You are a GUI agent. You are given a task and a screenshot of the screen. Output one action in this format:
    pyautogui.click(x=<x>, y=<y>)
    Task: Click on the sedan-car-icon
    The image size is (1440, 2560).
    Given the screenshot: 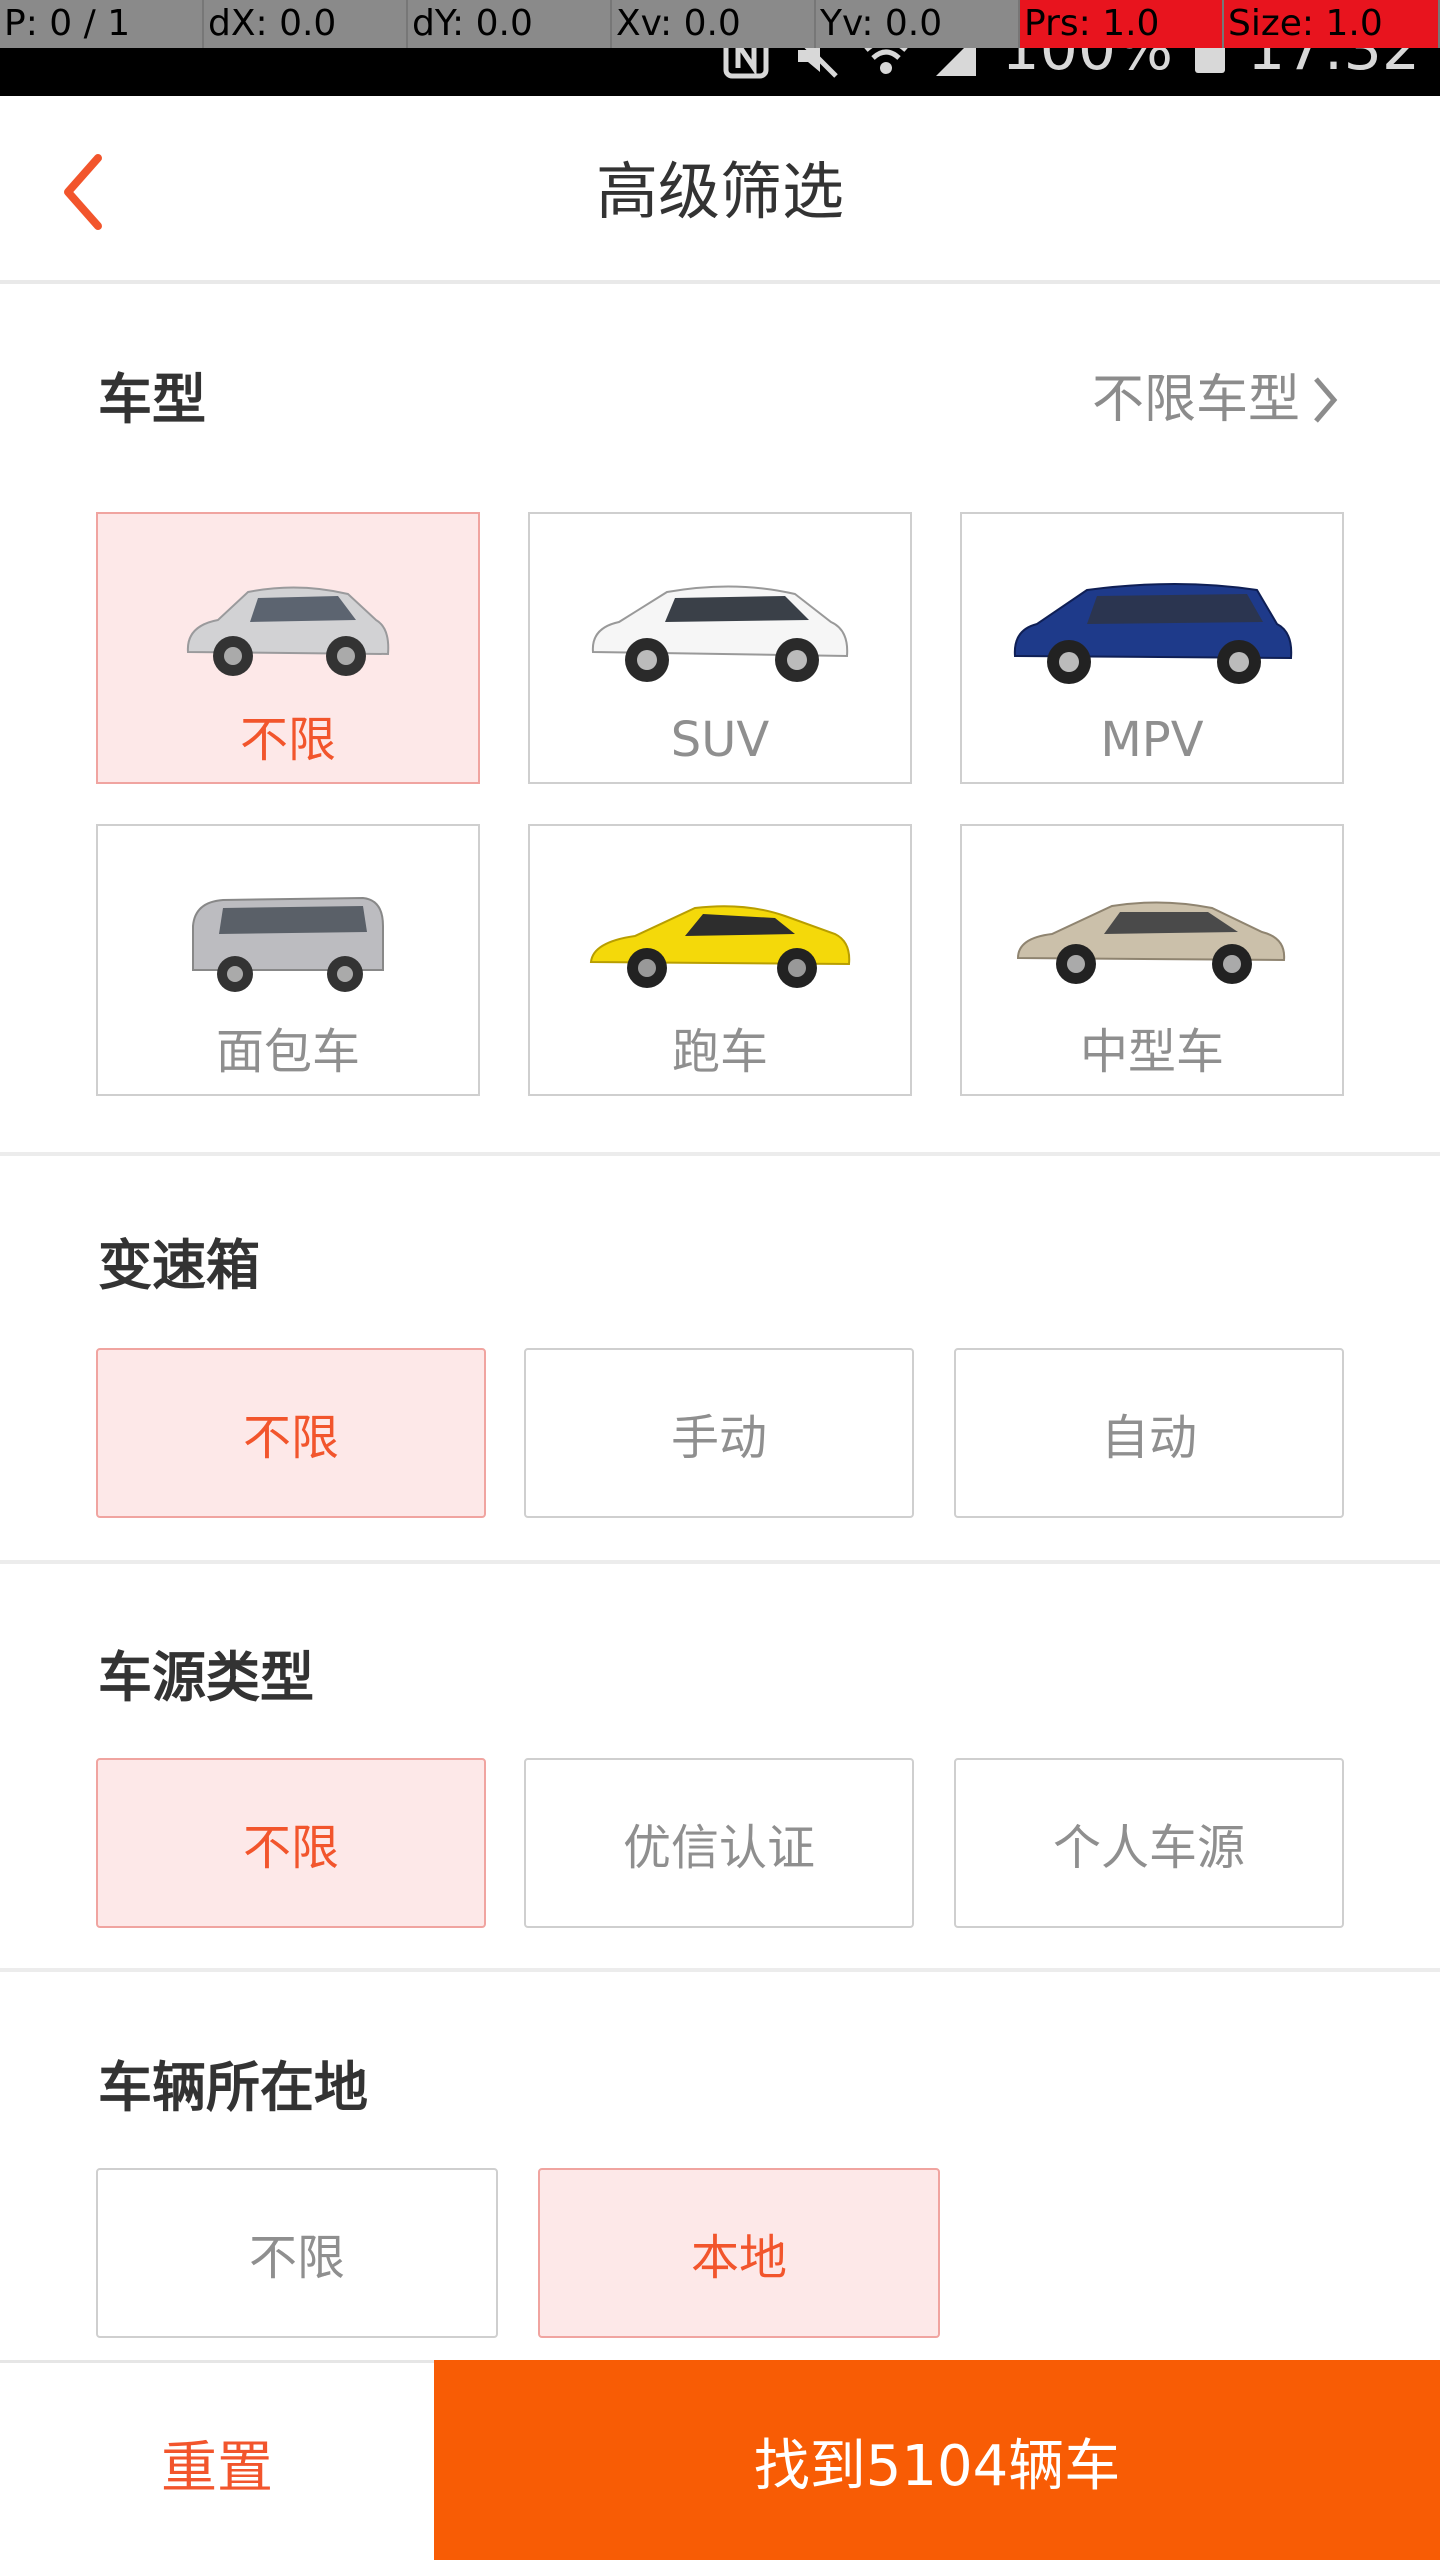 What is the action you would take?
    pyautogui.click(x=1151, y=942)
    